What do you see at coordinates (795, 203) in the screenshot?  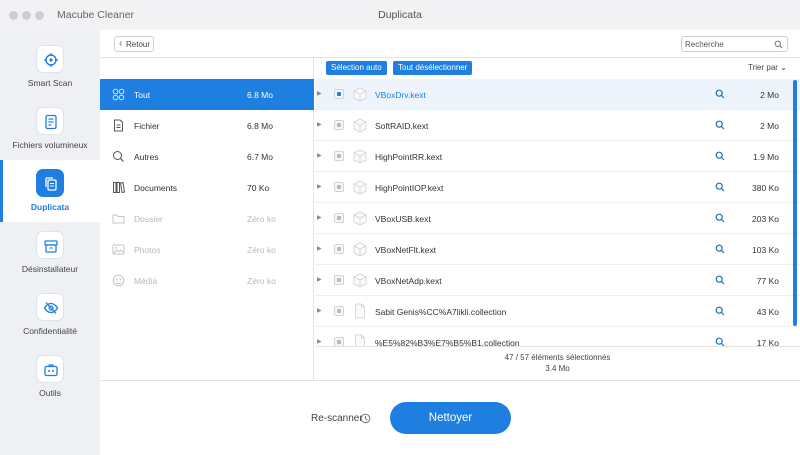 I see `file-list-scrollbar` at bounding box center [795, 203].